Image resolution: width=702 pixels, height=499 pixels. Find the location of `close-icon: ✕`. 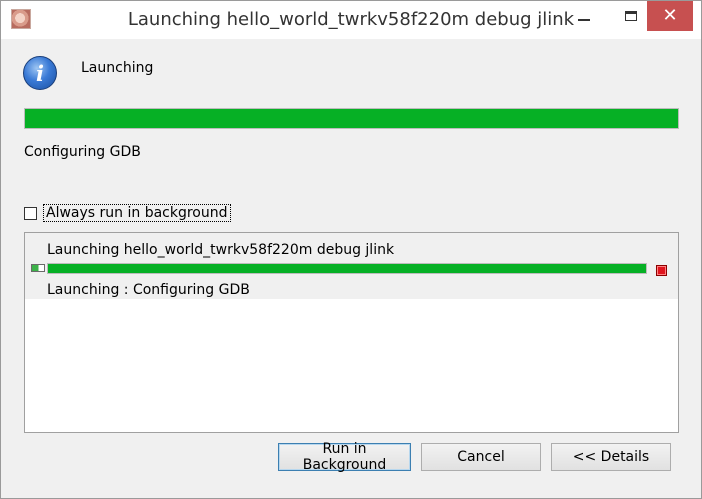

close-icon: ✕ is located at coordinates (670, 15).